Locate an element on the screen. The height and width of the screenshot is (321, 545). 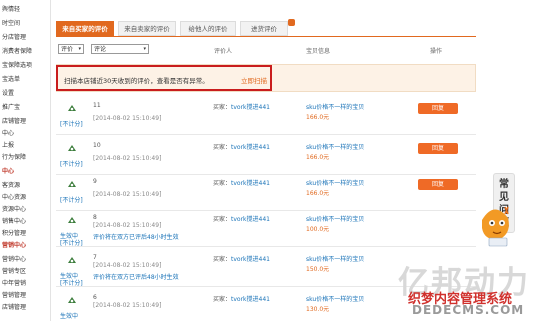
sidebar-section-title: 营销中心 is located at coordinates (14, 245).